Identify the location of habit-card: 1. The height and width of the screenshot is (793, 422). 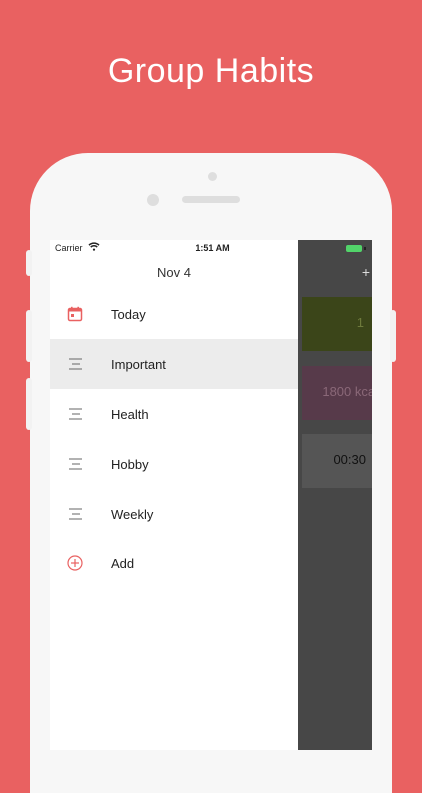
(337, 324).